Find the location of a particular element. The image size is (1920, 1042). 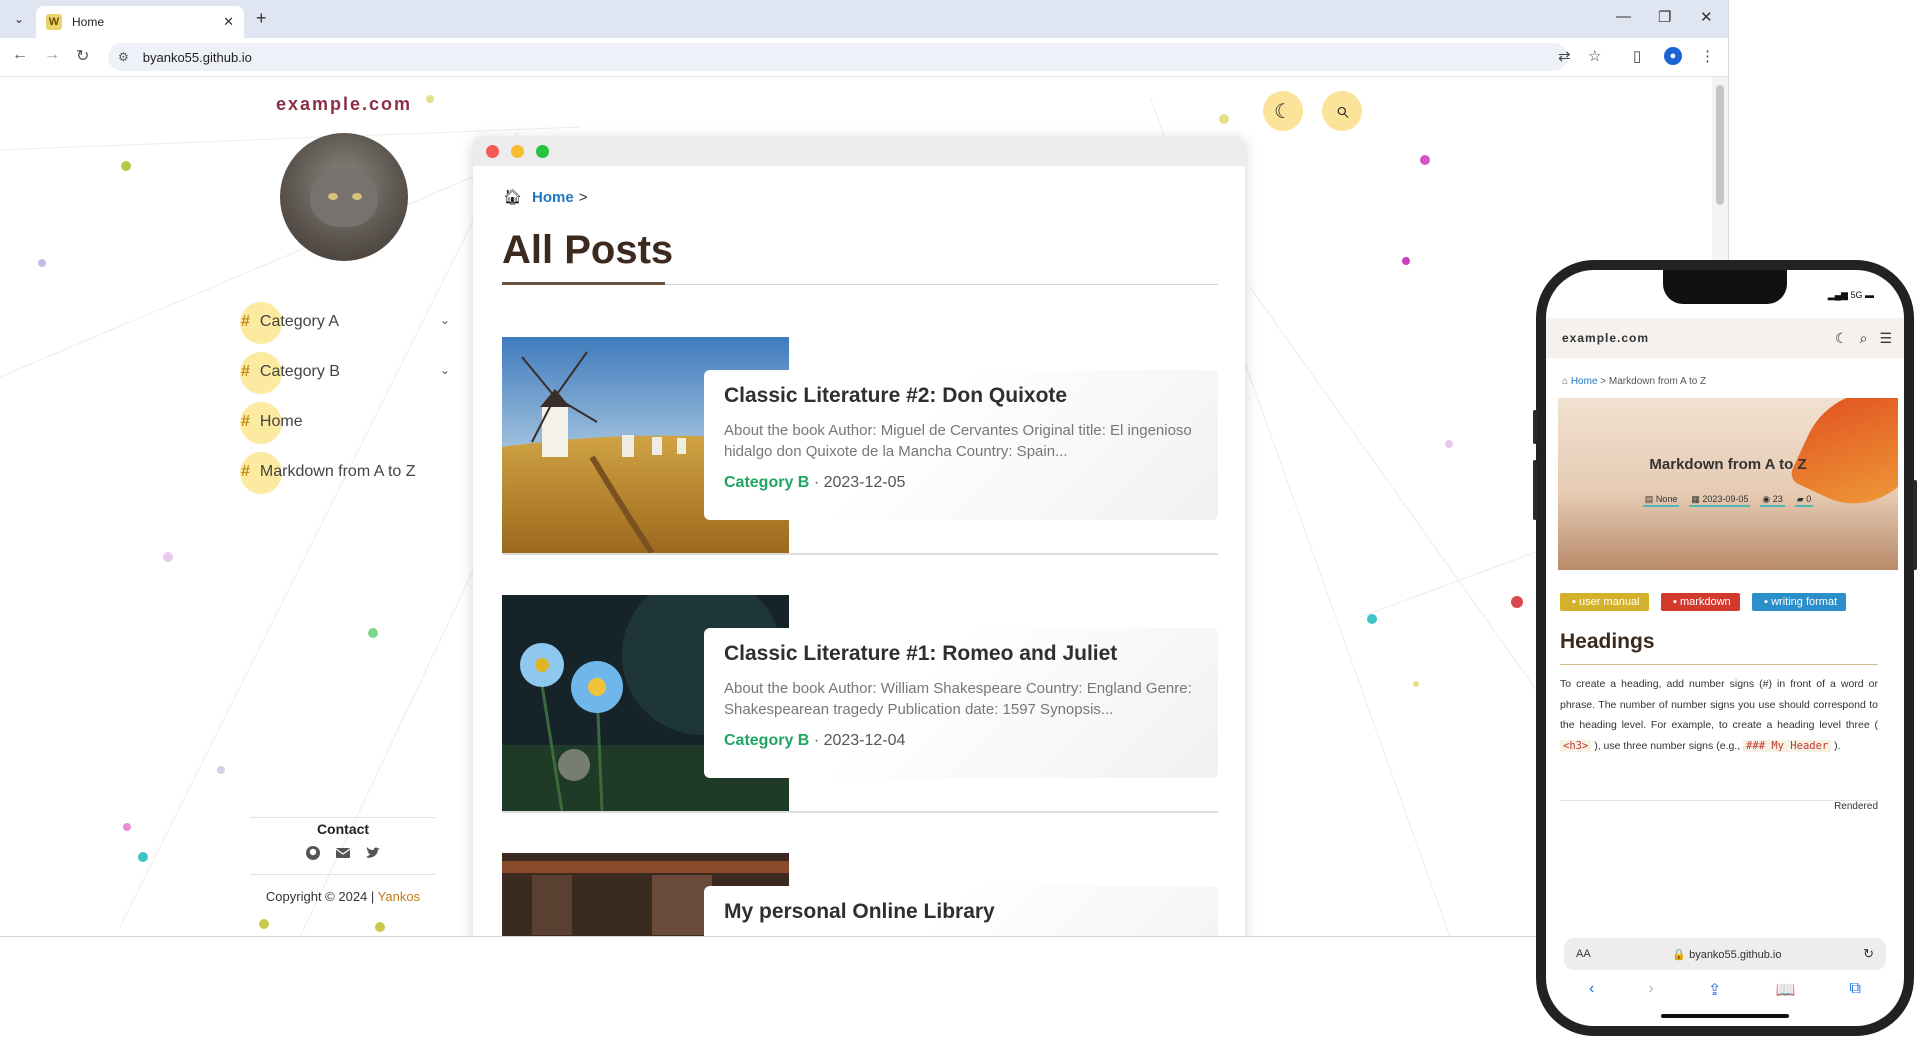

inline-code: ### My Header is located at coordinates (1787, 745).